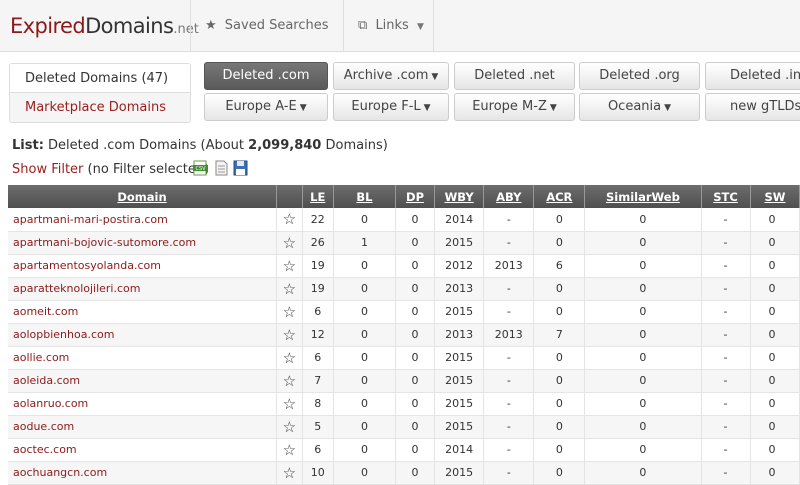  I want to click on marketplace-domains-item: Marketplace Domains (27), so click(100, 107).